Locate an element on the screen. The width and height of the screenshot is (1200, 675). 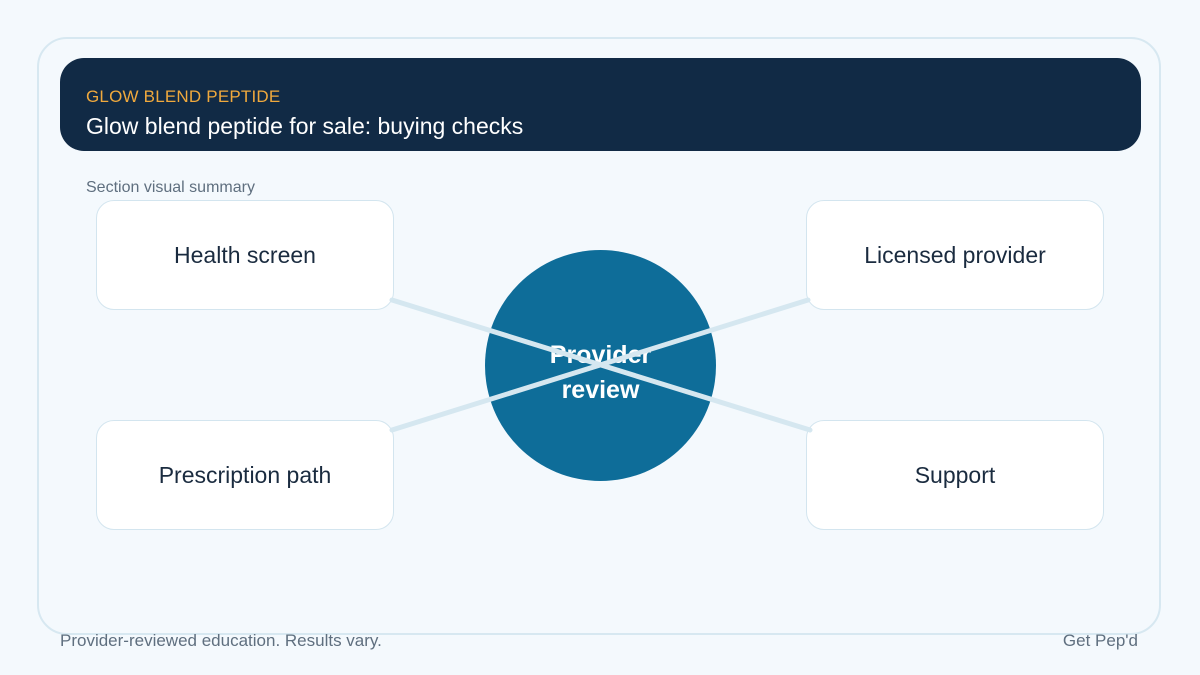
connector-lines is located at coordinates (601, 365).